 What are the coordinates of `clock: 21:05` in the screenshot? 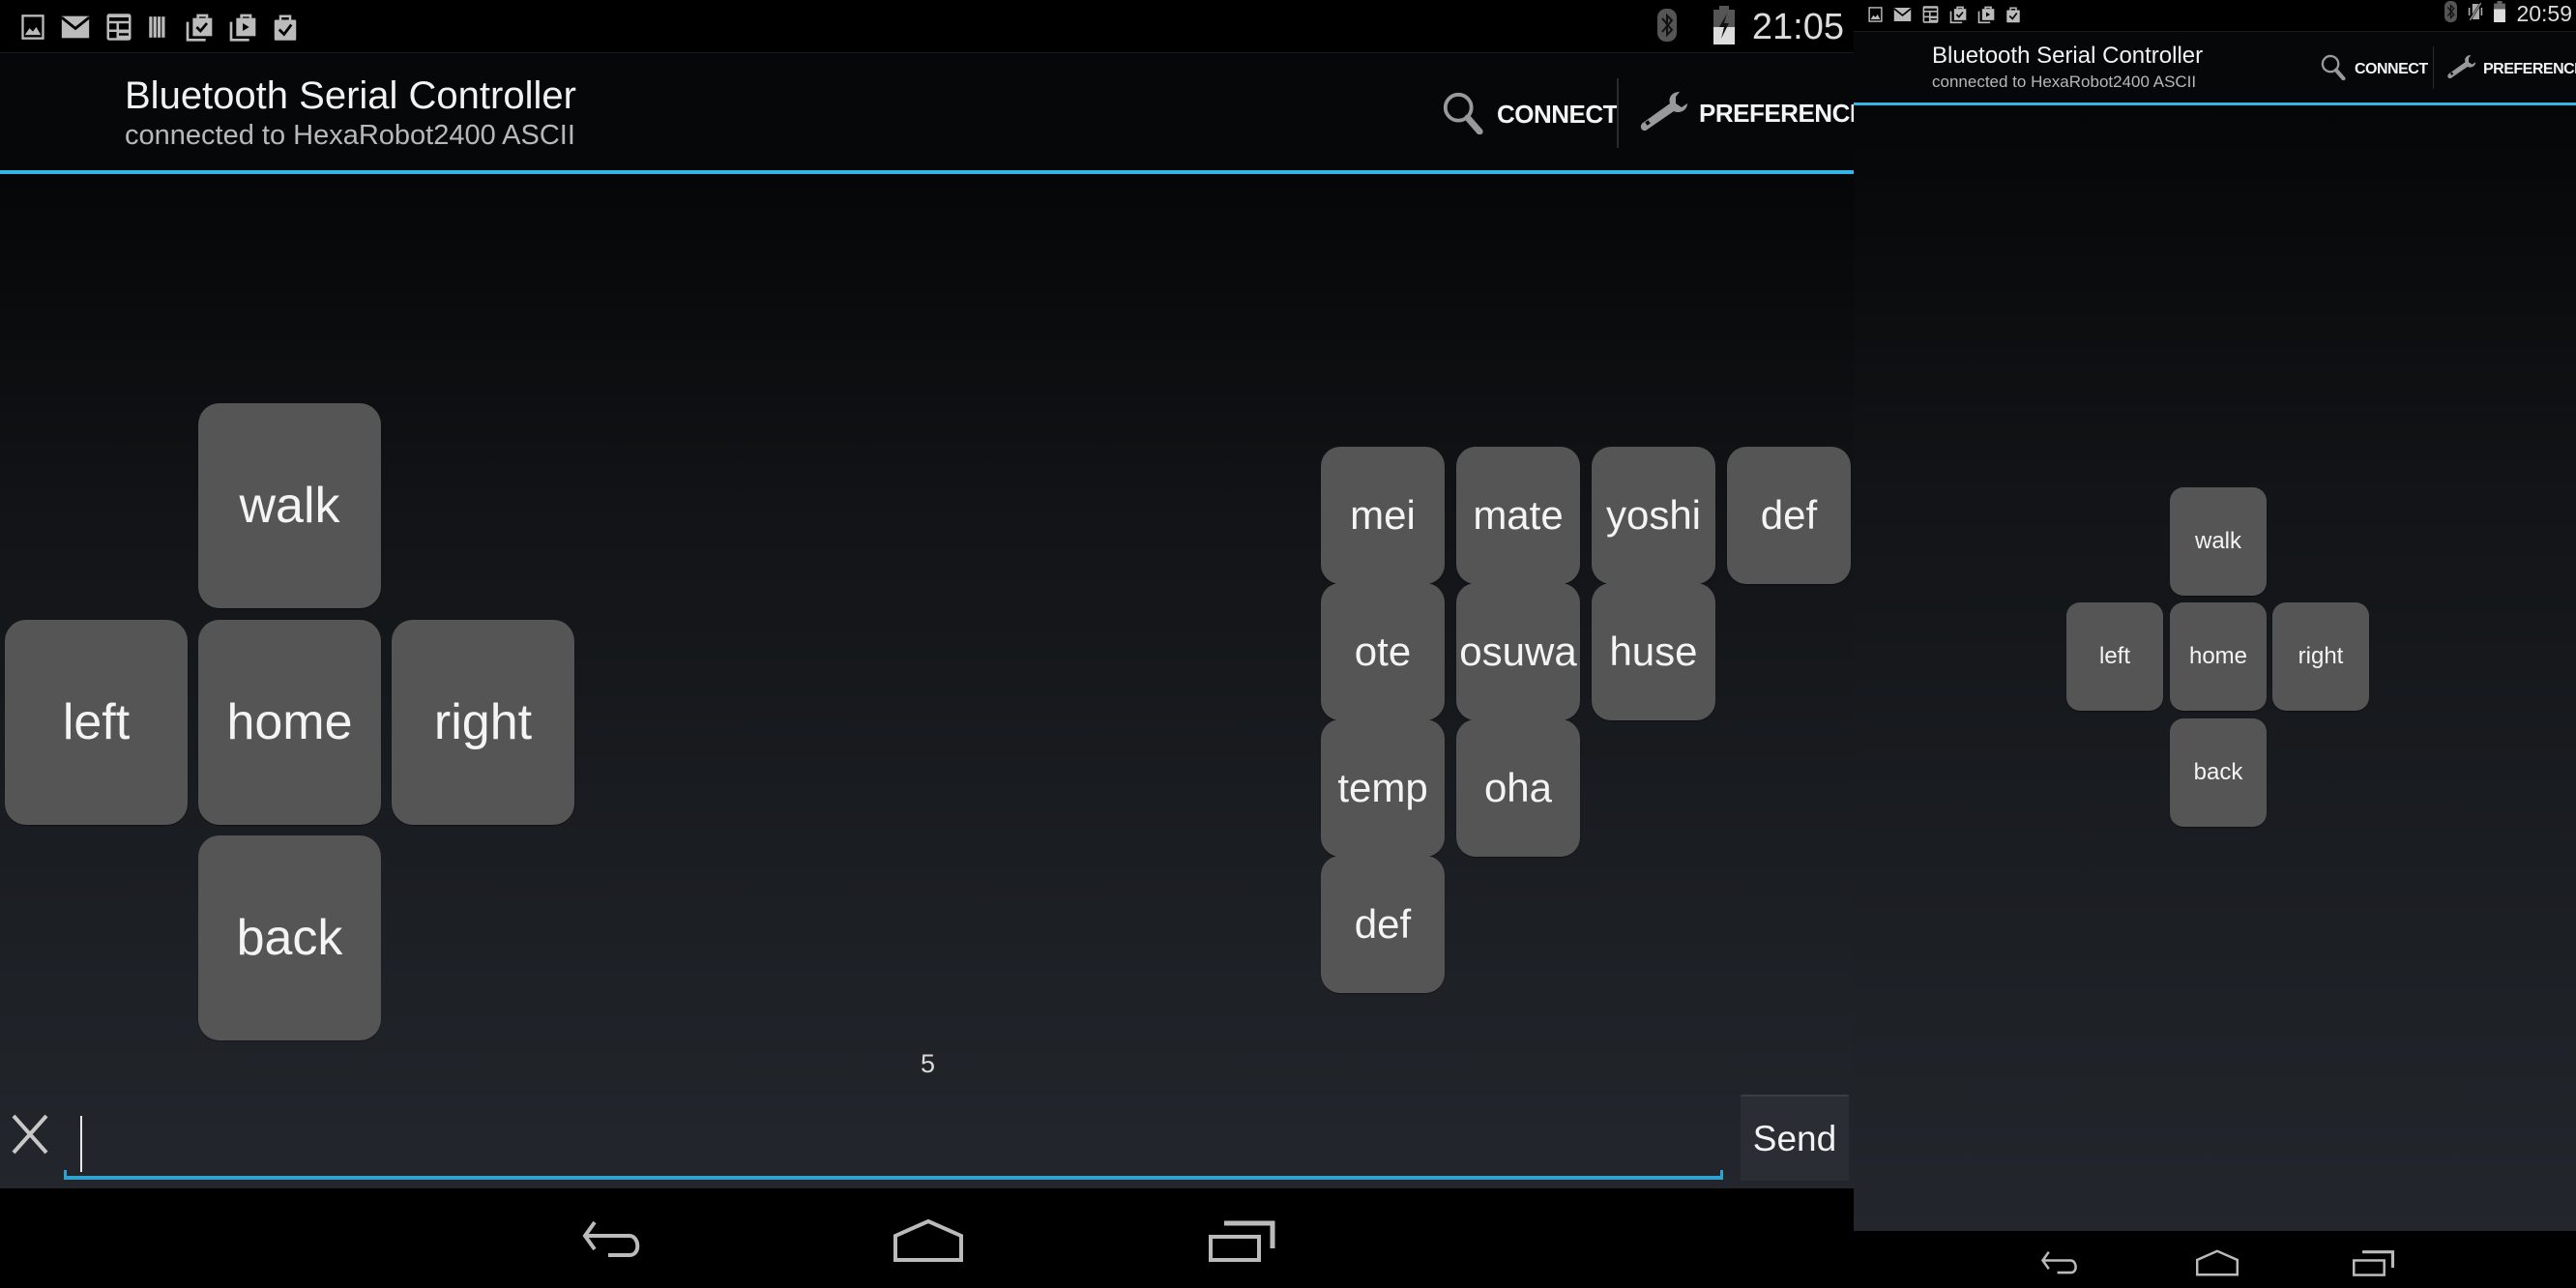 It's located at (1797, 27).